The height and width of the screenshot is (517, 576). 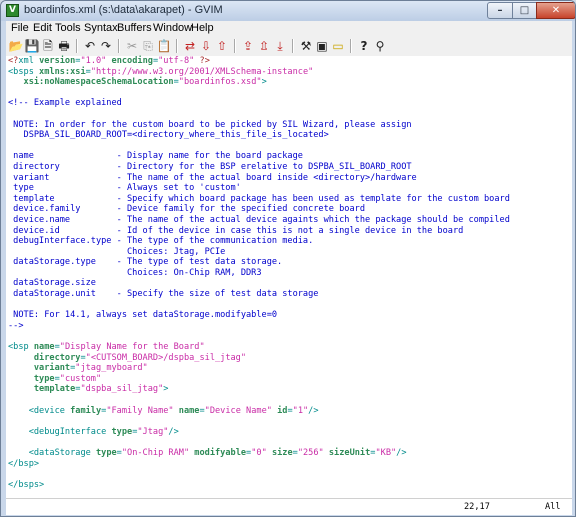 What do you see at coordinates (280, 46) in the screenshot?
I see `run-script-icon: ⤓` at bounding box center [280, 46].